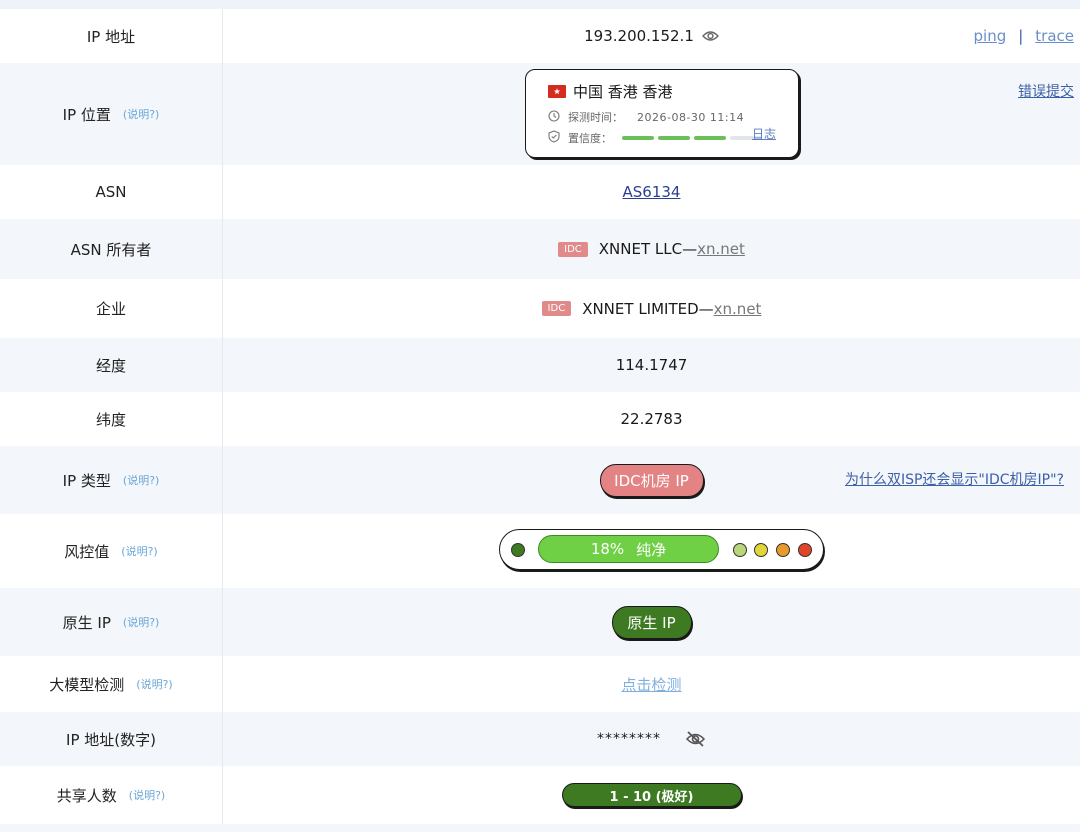 The height and width of the screenshot is (832, 1080). I want to click on row-native-ip: 原生 IP (说明?) 原生 IP, so click(540, 622).